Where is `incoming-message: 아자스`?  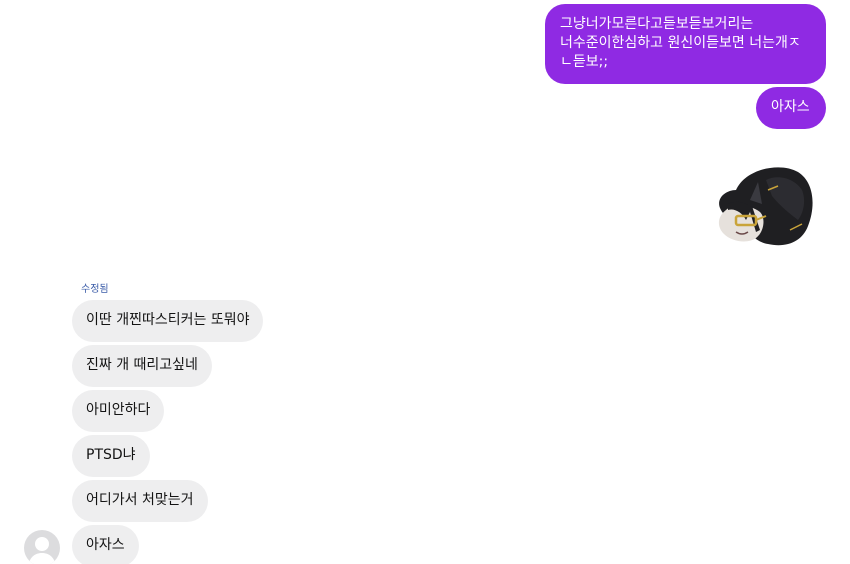 incoming-message: 아자스 is located at coordinates (105, 544).